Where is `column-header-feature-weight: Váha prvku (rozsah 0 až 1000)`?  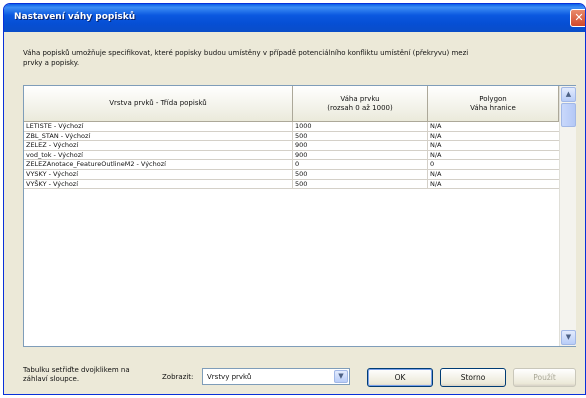 column-header-feature-weight: Váha prvku (rozsah 0 až 1000) is located at coordinates (360, 104).